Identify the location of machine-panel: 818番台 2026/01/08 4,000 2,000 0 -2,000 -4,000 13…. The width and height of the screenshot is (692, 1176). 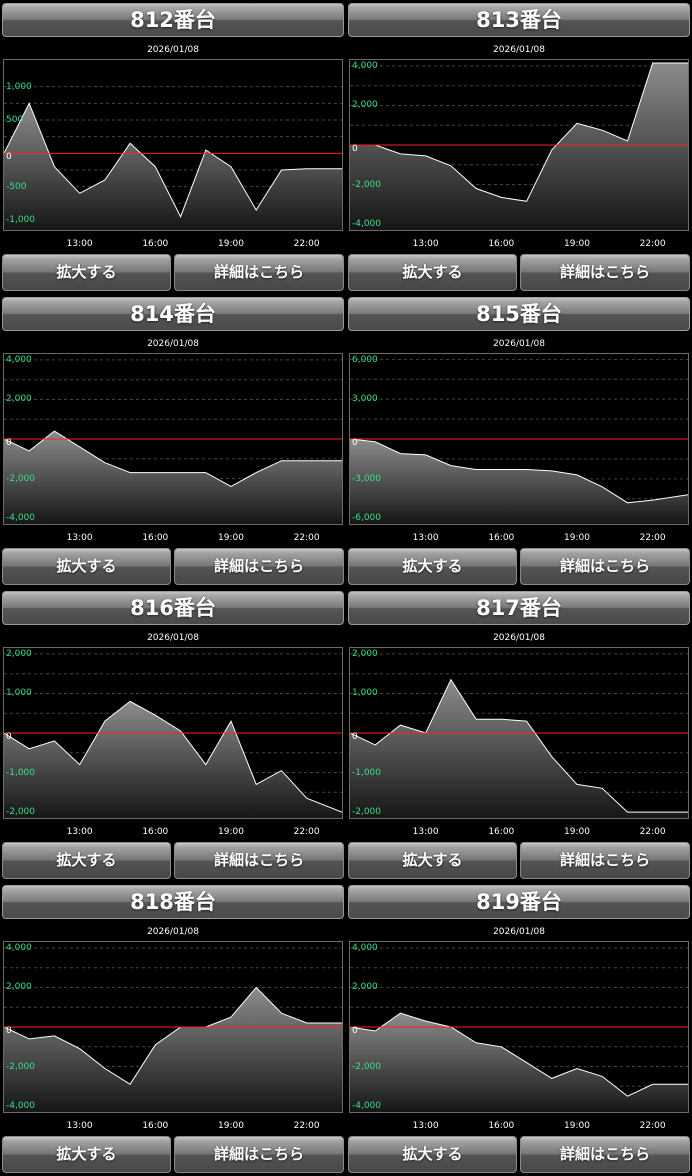
(172, 1029).